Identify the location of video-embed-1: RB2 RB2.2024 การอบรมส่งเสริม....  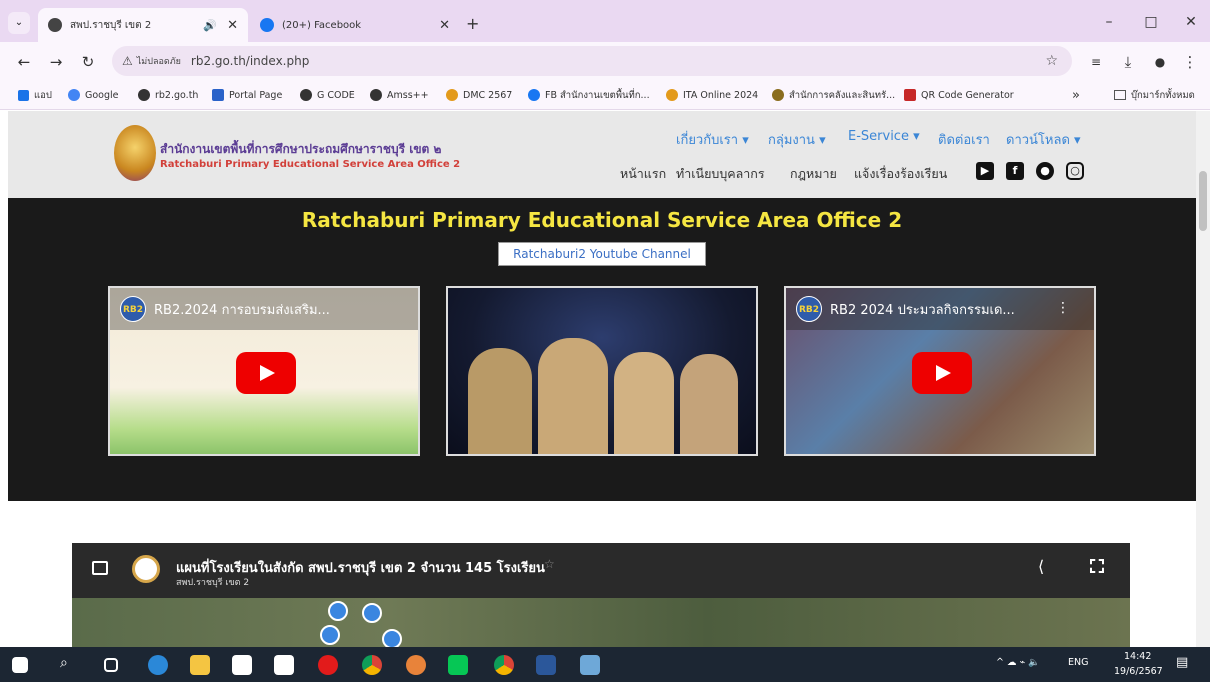
(264, 371).